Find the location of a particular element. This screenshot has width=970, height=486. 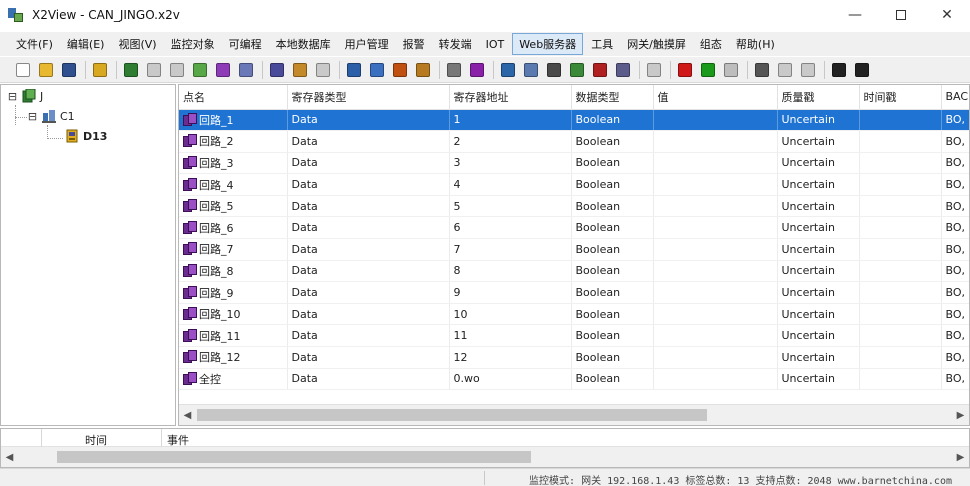

table-row: 回路_1 Data 1 Boolean Uncertain BO, is located at coordinates (574, 120).